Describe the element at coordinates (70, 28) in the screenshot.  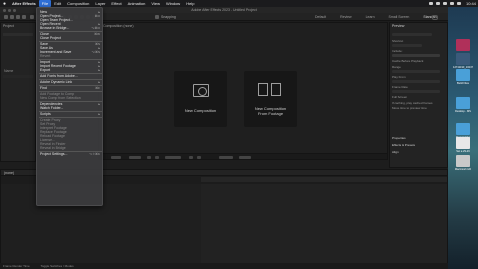
I see `file-menu-item-browse-in-bridge: Browse in Bridge... ⌥⌘O` at that location.